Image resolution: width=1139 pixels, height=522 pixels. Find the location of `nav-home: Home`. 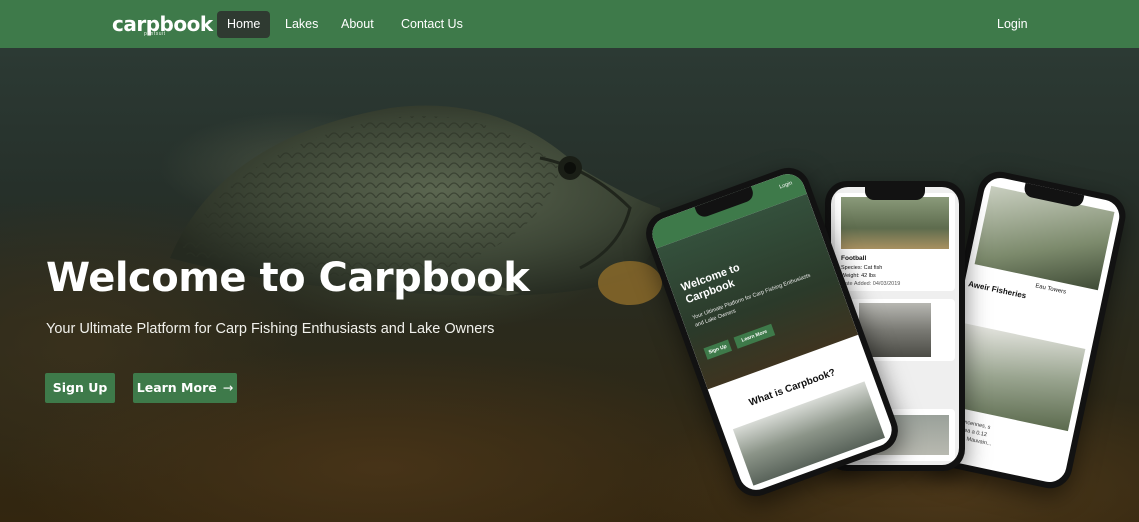

nav-home: Home is located at coordinates (244, 24).